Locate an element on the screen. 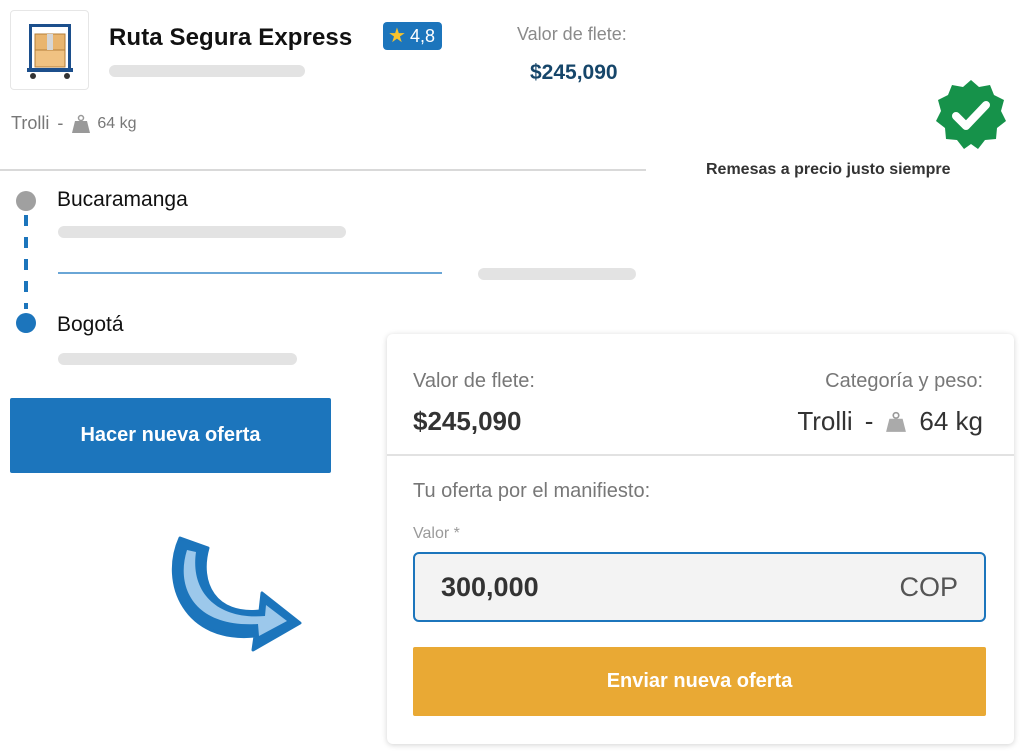 This screenshot has width=1024, height=753. currency-label: COP is located at coordinates (928, 586).